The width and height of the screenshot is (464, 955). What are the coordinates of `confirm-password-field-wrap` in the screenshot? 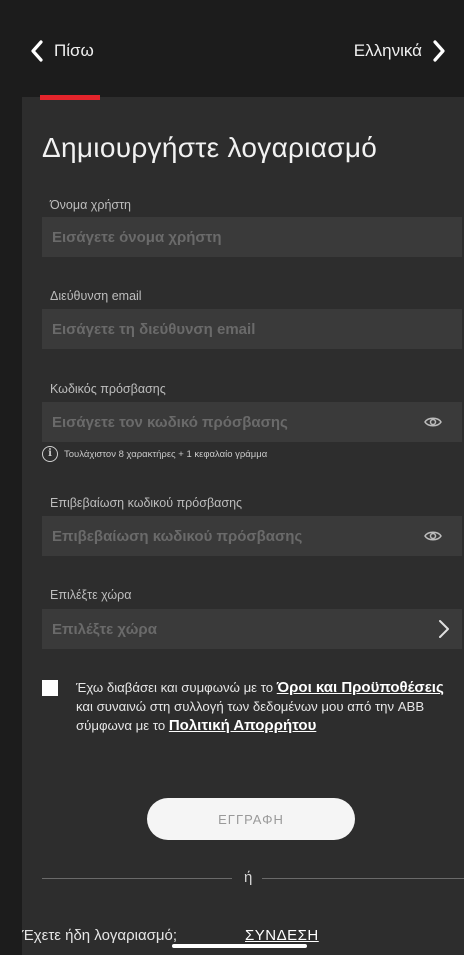 It's located at (252, 536).